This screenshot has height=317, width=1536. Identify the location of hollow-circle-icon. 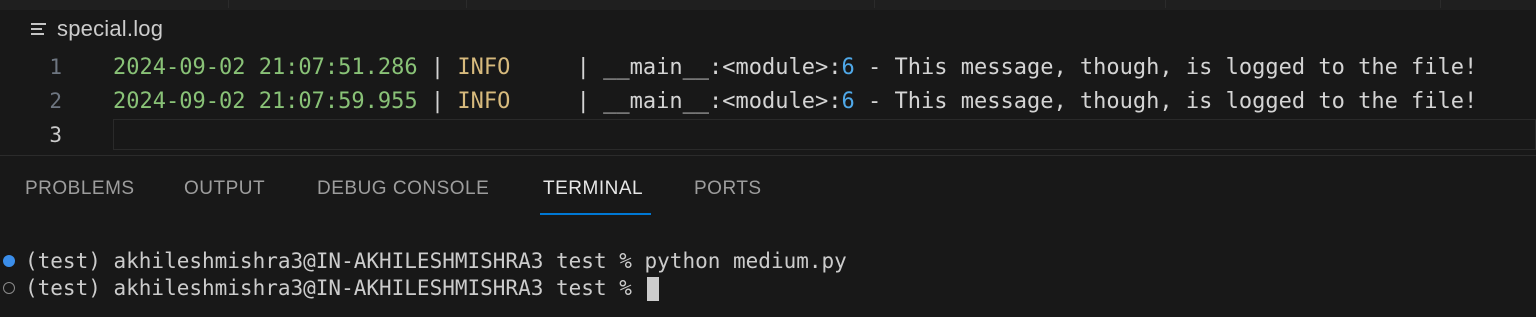
(9, 288).